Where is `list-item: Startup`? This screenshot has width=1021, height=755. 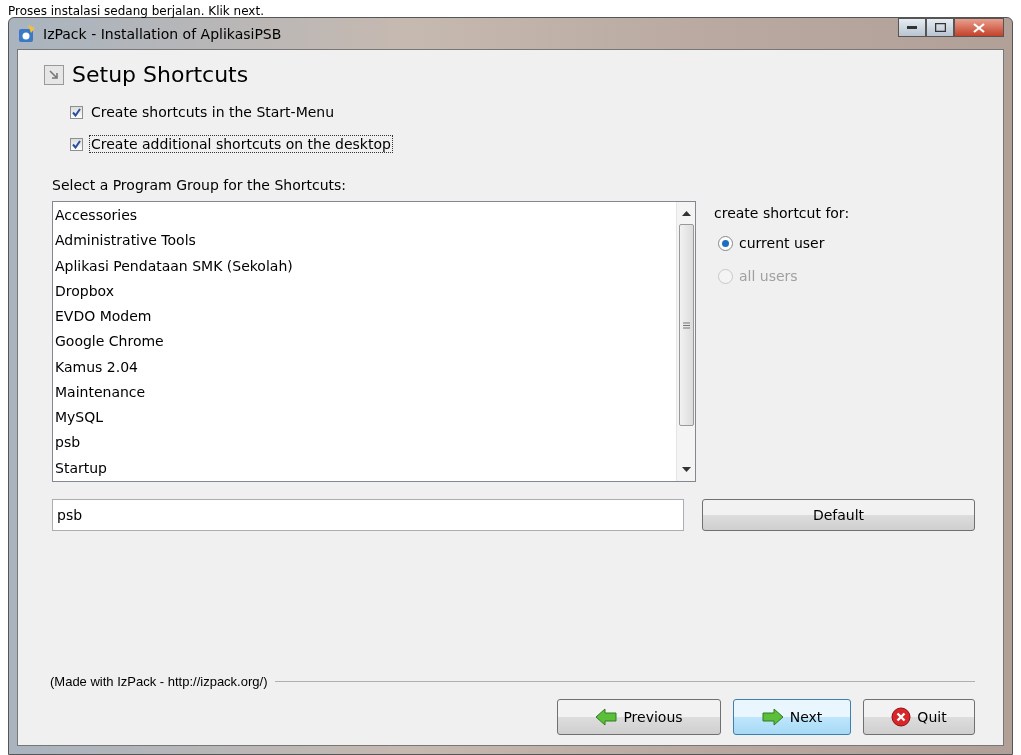
list-item: Startup is located at coordinates (364, 468).